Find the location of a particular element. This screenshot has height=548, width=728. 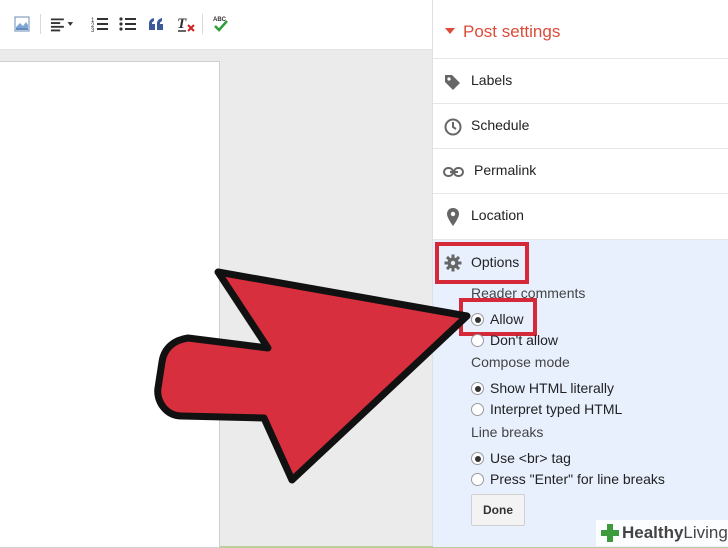

line-breaks-label: Line breaks is located at coordinates (507, 432).